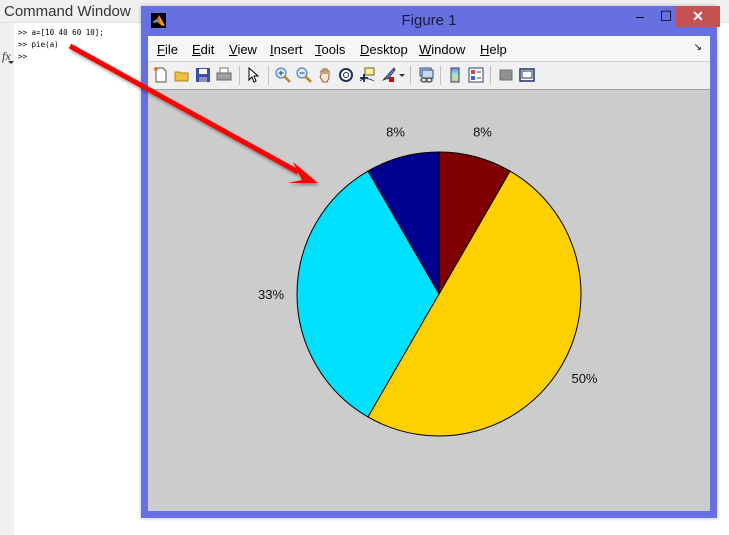 The height and width of the screenshot is (535, 729). What do you see at coordinates (527, 75) in the screenshot?
I see `show-plot-tools-icon` at bounding box center [527, 75].